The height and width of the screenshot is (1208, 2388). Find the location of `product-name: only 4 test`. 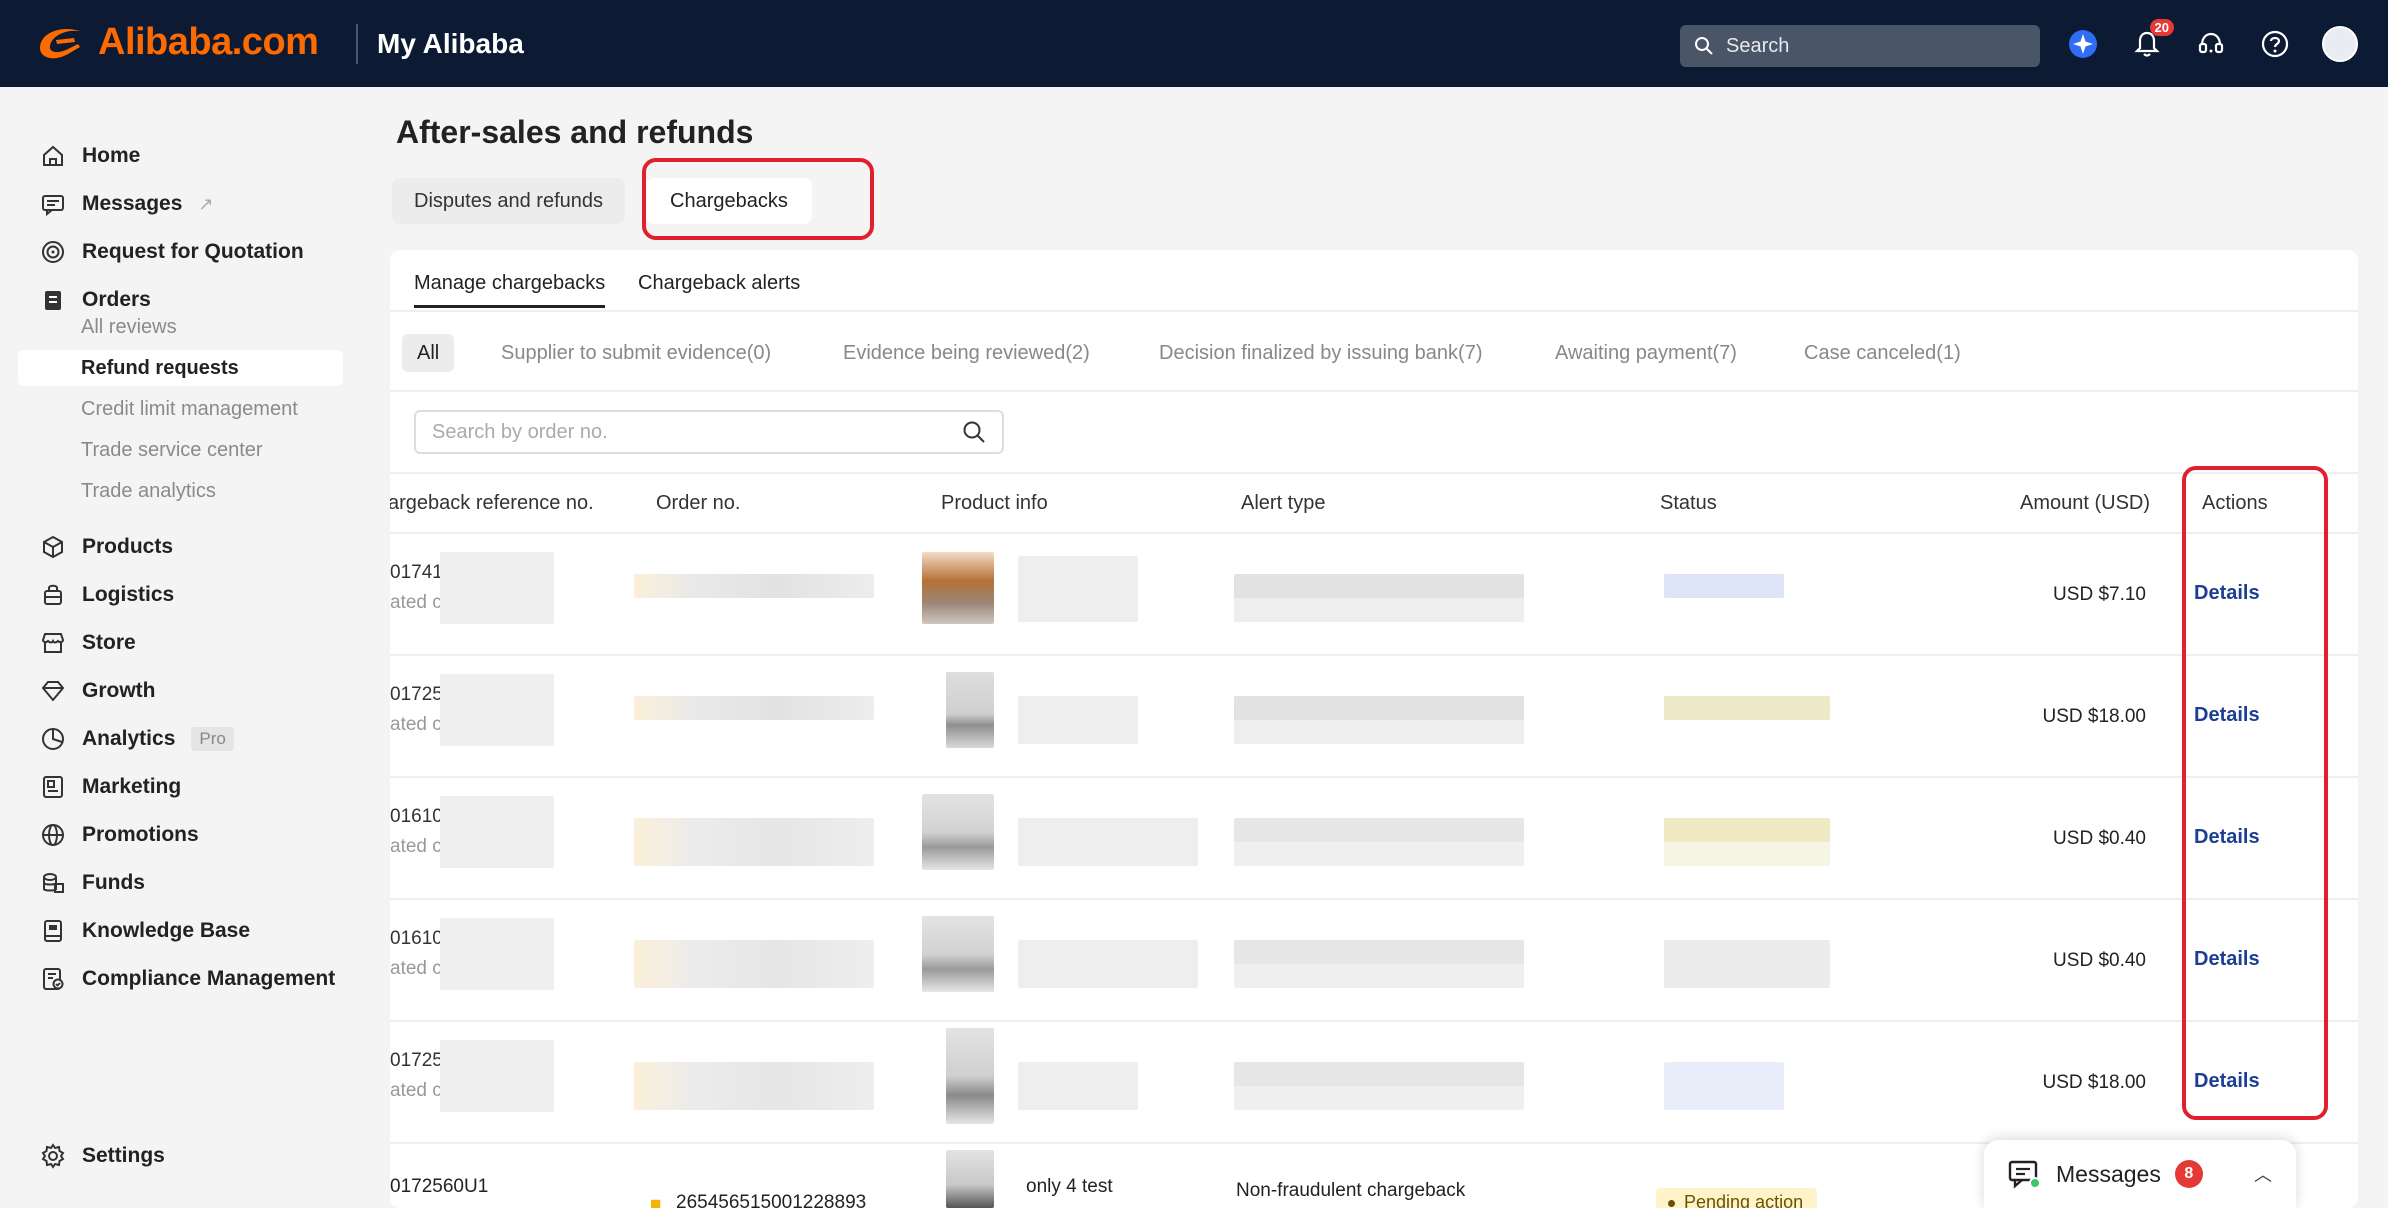

product-name: only 4 test is located at coordinates (1069, 1186).